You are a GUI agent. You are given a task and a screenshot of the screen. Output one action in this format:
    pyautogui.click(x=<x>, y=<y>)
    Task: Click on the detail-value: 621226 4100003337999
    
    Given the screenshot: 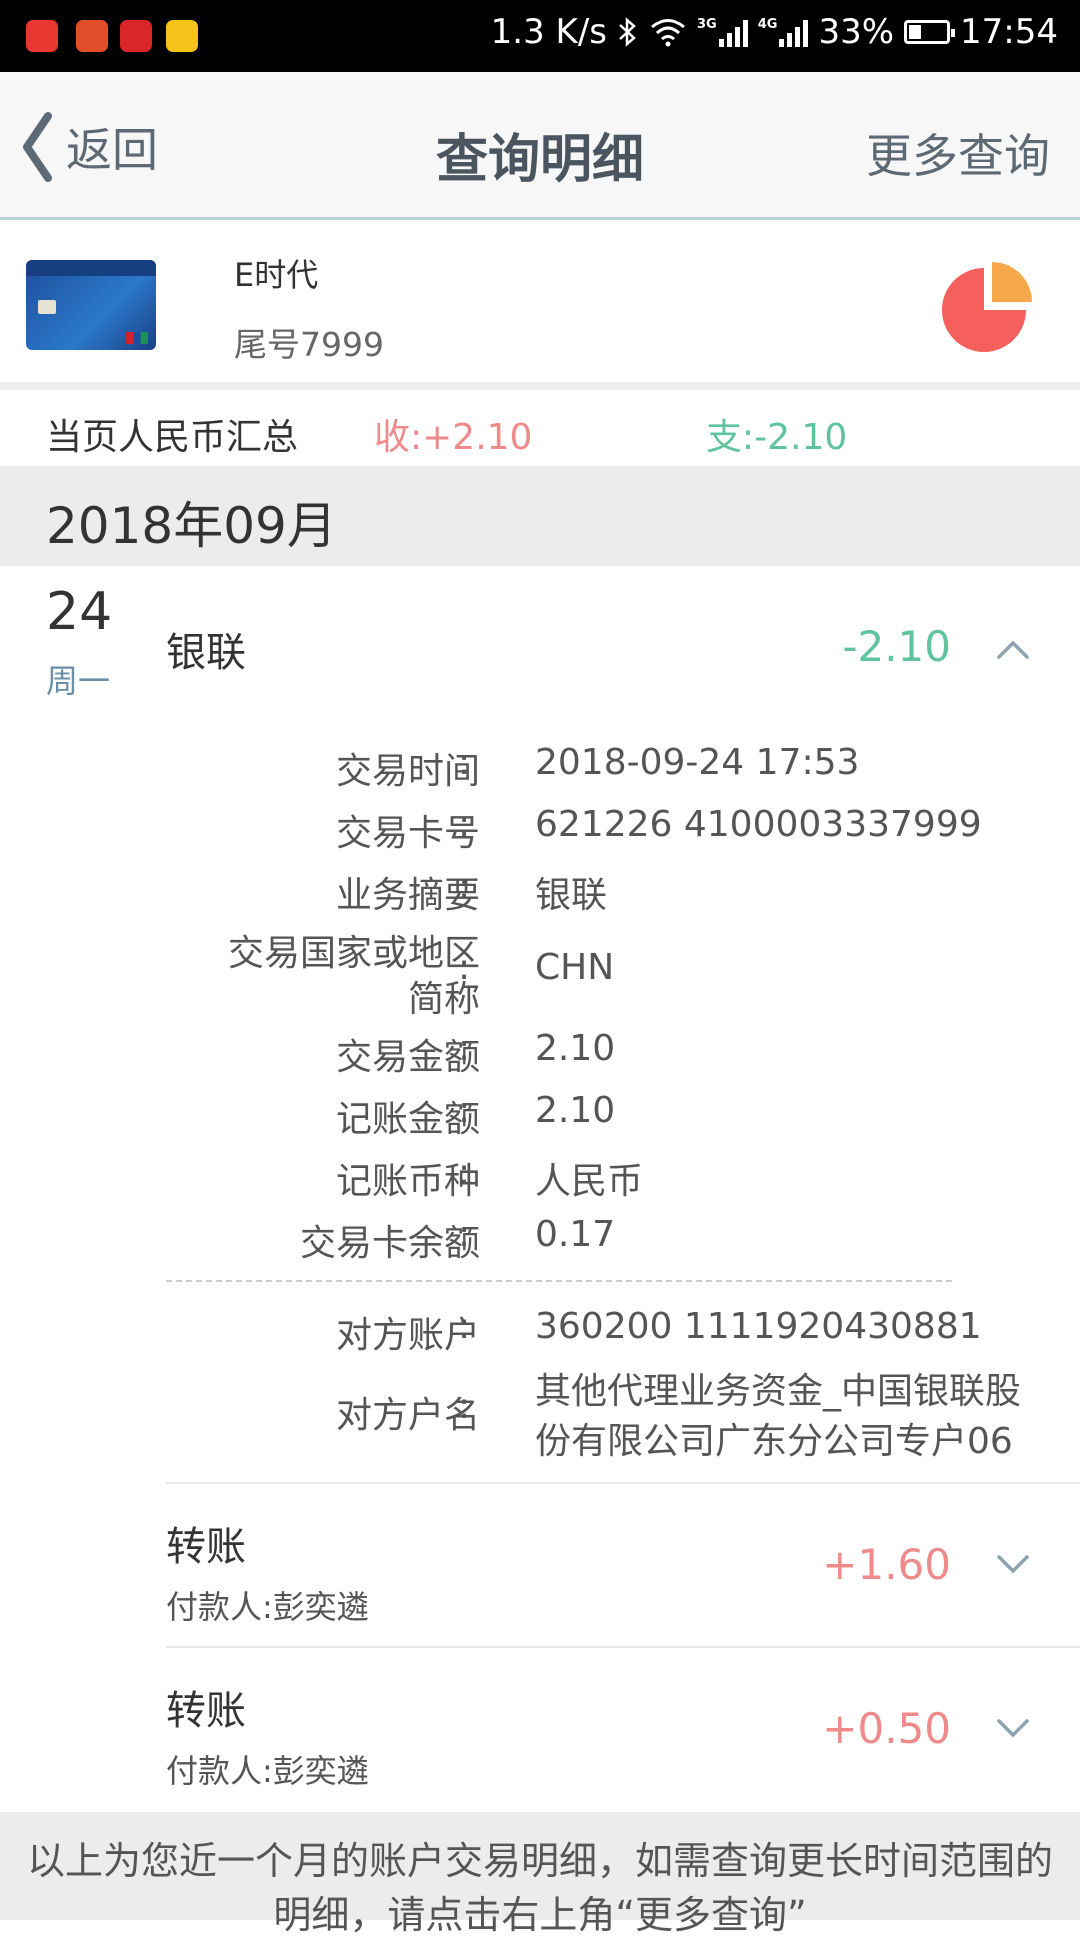 What is the action you would take?
    pyautogui.click(x=758, y=824)
    